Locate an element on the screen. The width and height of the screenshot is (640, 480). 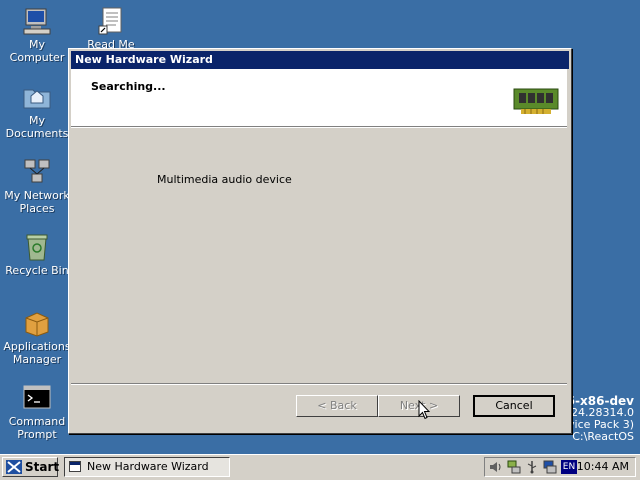
desktop-icon-label: Applications Manager is located at coordinates (37, 353).